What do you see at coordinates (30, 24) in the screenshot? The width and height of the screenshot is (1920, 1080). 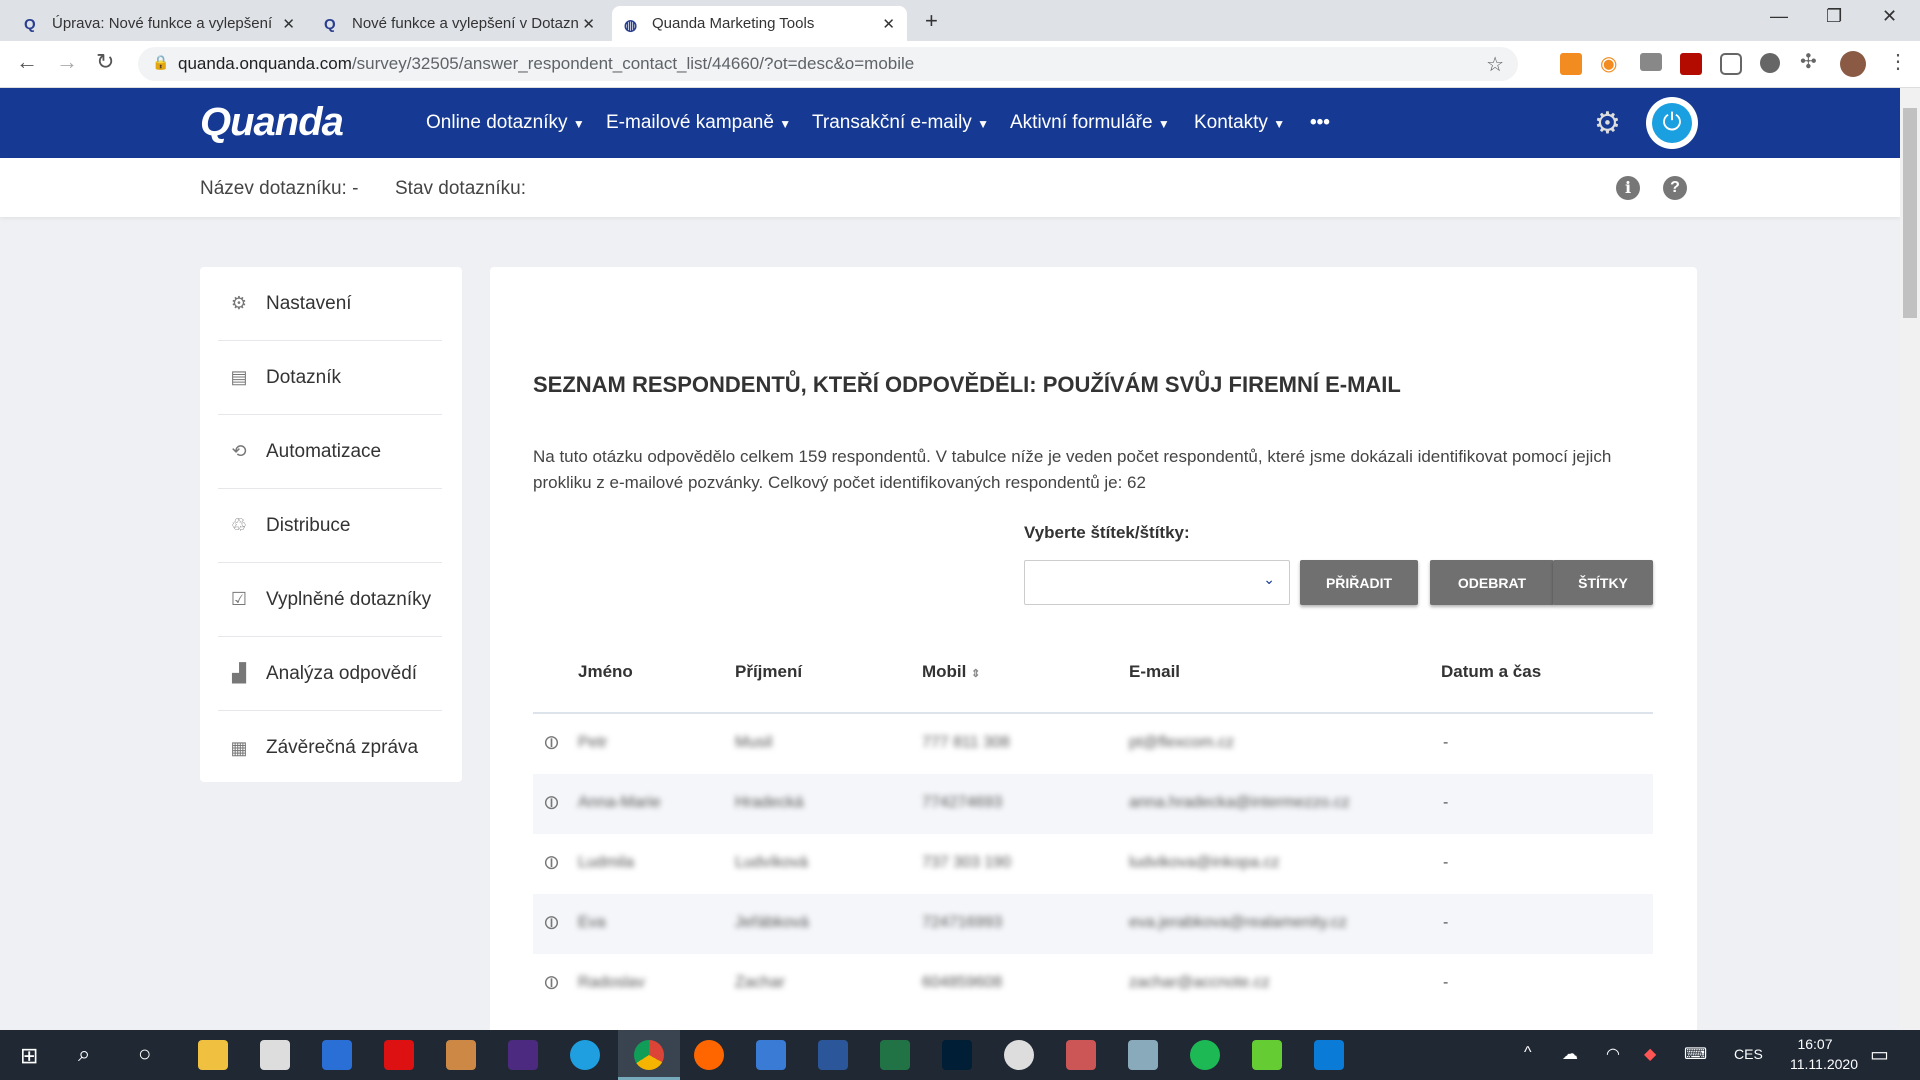 I see `quanda-favicon-icon: Q` at bounding box center [30, 24].